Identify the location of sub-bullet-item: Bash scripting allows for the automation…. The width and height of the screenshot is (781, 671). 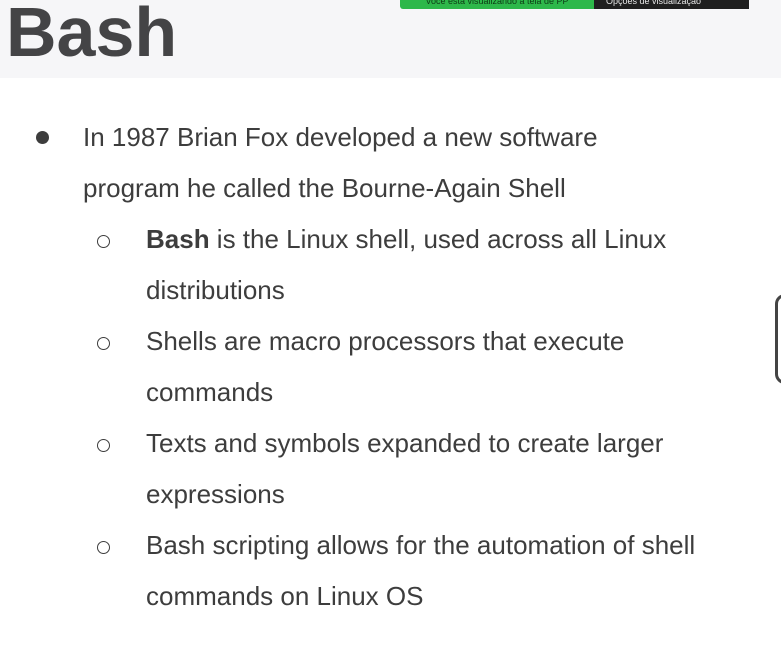
(353, 571).